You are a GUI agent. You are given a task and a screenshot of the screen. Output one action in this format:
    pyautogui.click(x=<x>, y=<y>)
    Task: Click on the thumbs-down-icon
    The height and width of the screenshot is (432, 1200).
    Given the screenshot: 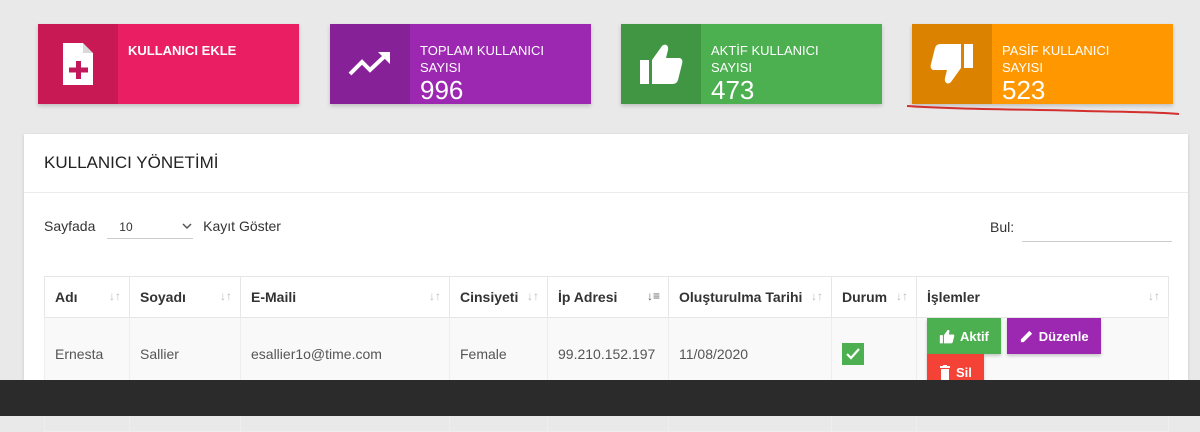 What is the action you would take?
    pyautogui.click(x=952, y=64)
    